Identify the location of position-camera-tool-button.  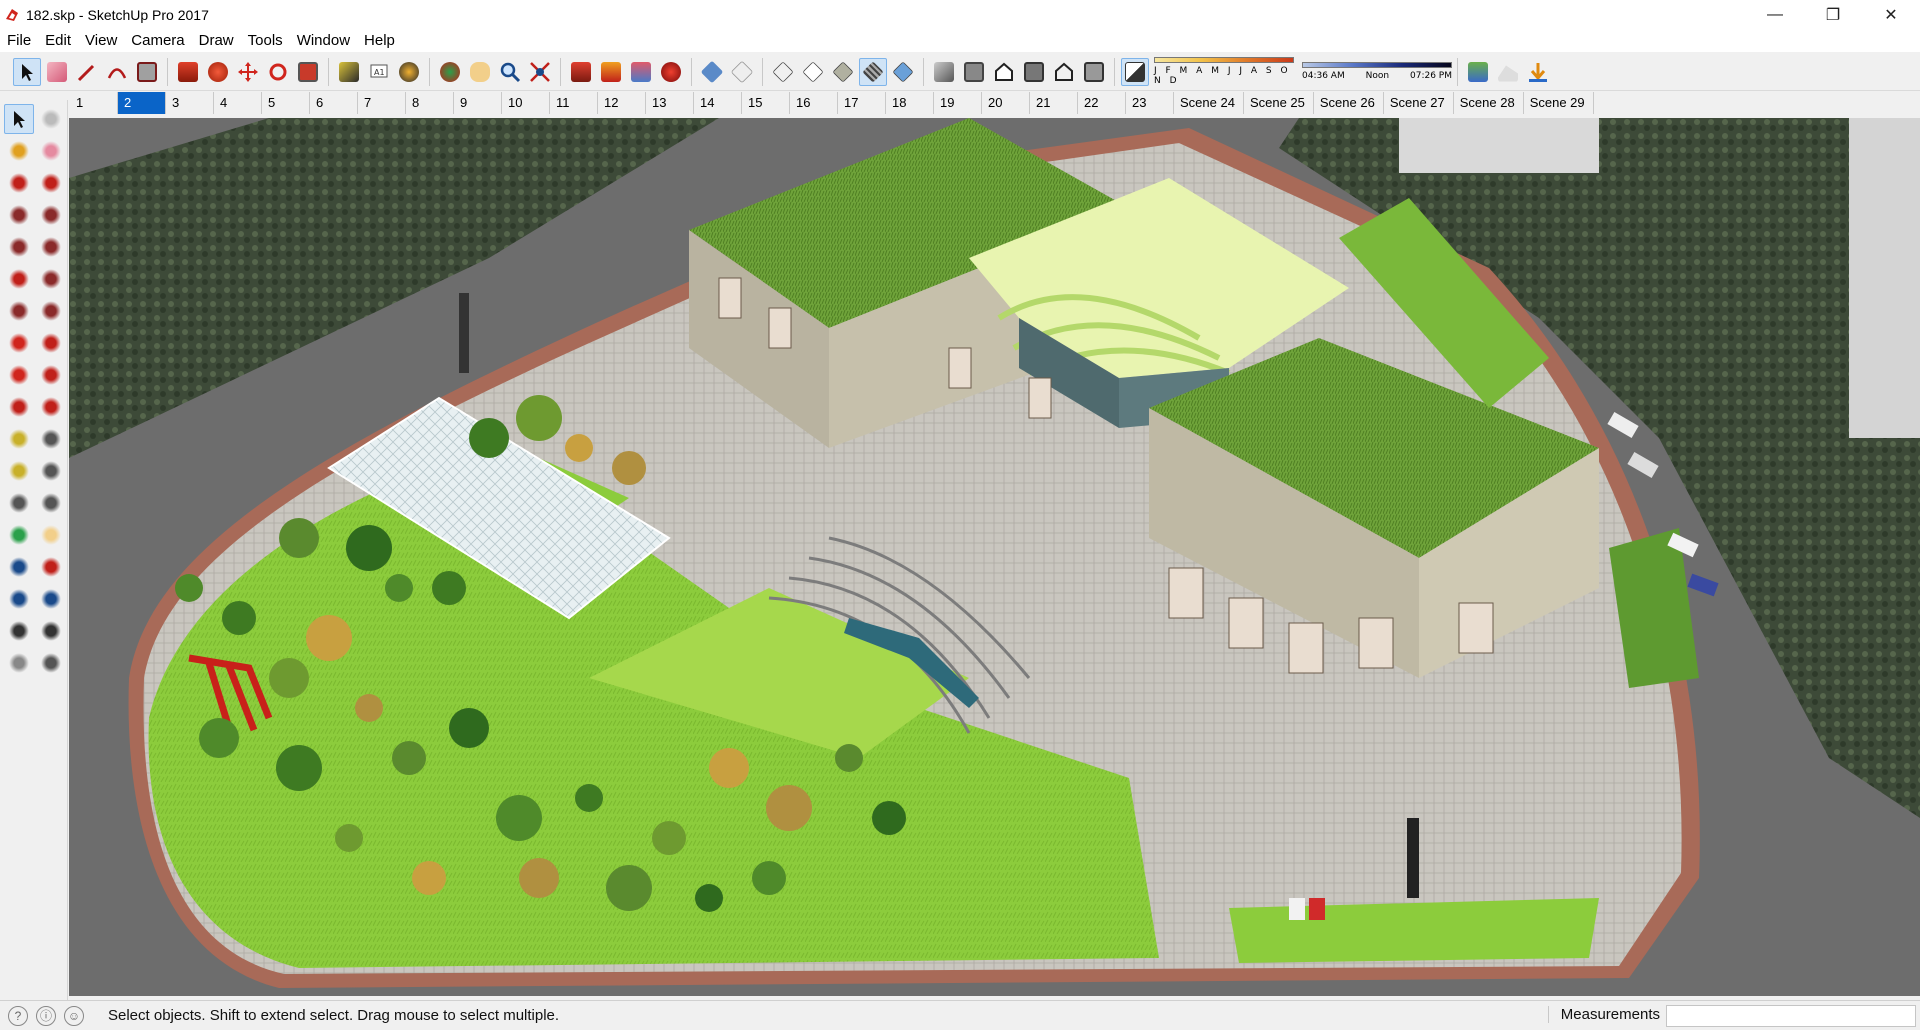
(19, 631).